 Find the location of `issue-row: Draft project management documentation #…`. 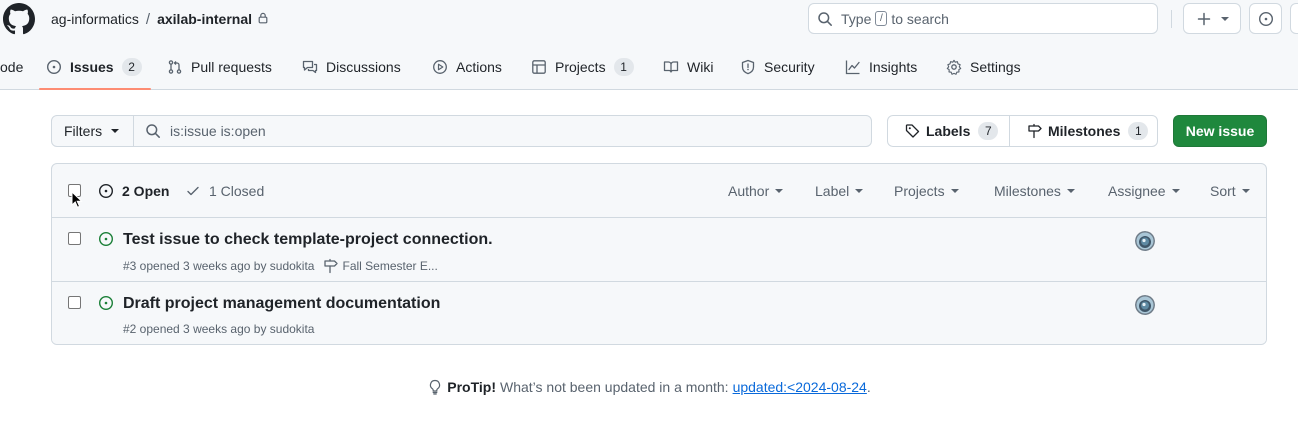

issue-row: Draft project management documentation #… is located at coordinates (659, 312).